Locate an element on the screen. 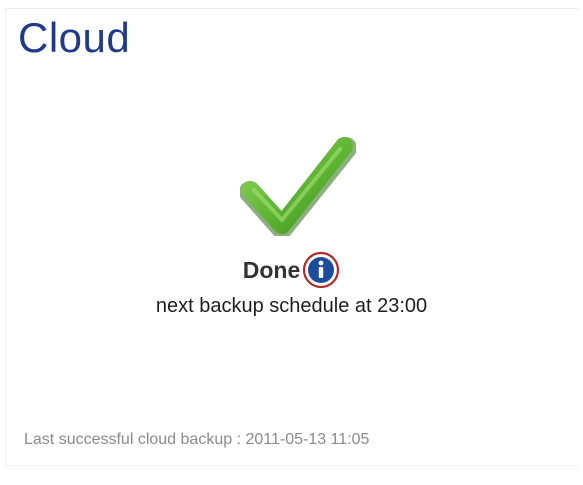 This screenshot has width=583, height=485. panel-title: Cloud is located at coordinates (74, 37).